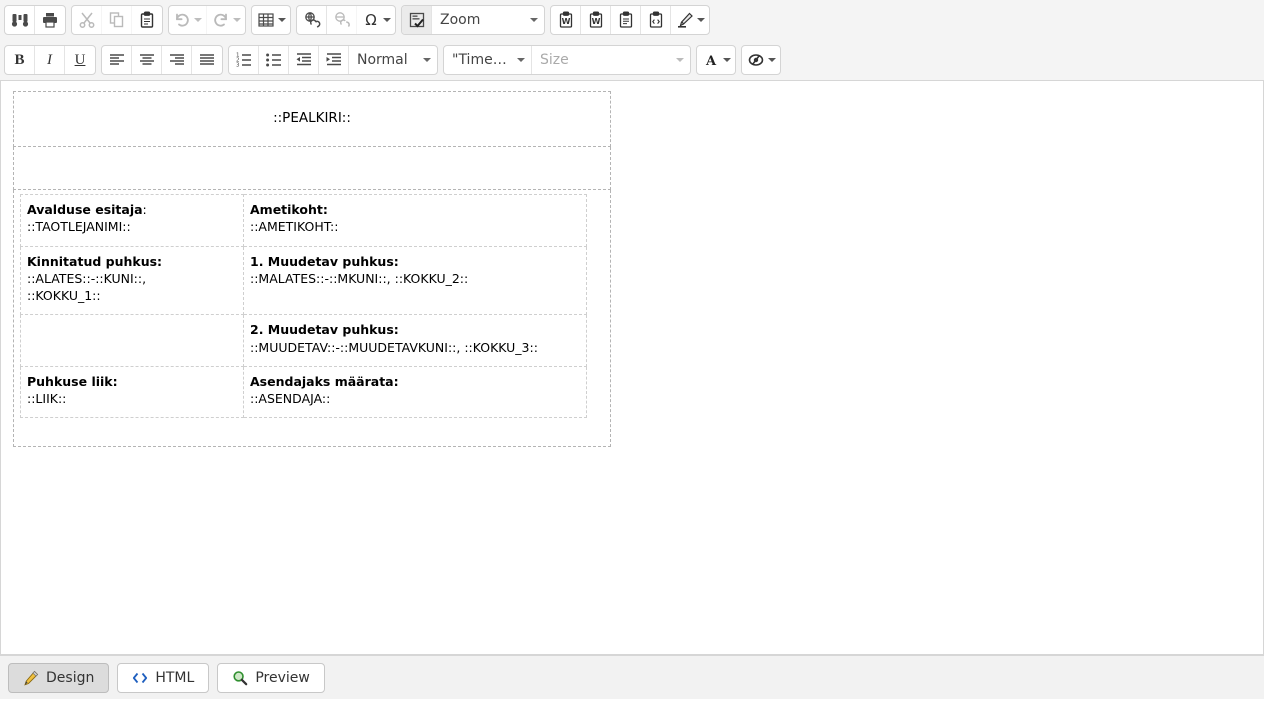  I want to click on redo-icon, so click(226, 20).